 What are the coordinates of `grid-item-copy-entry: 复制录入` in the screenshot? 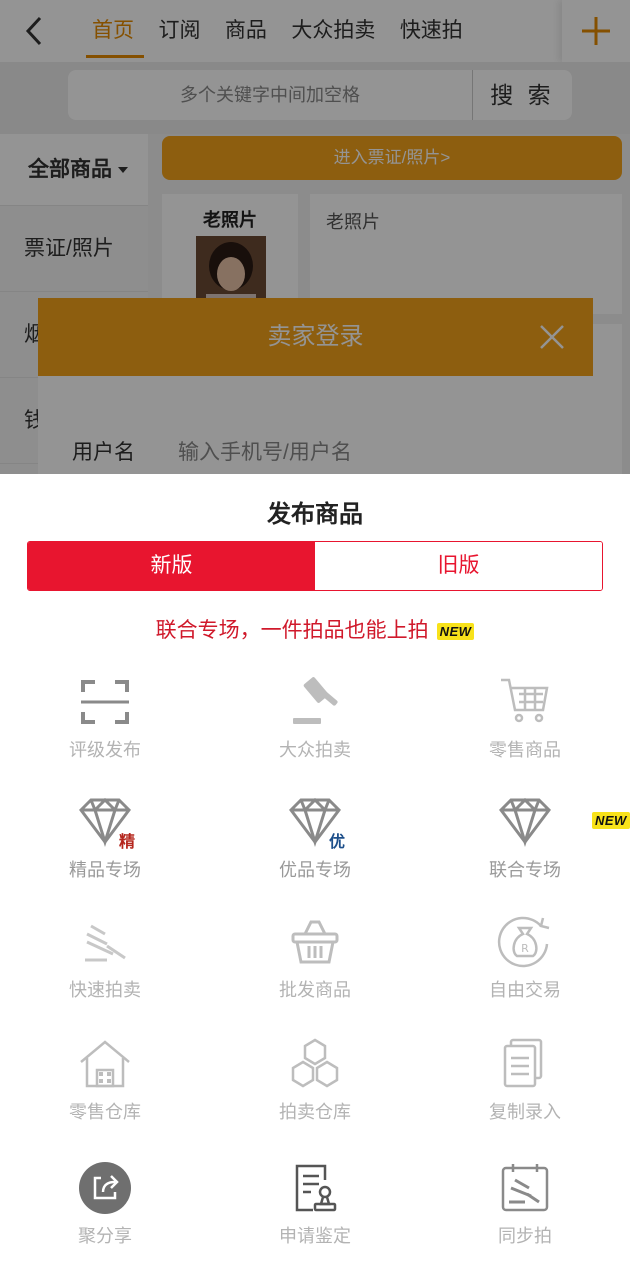 It's located at (525, 1080).